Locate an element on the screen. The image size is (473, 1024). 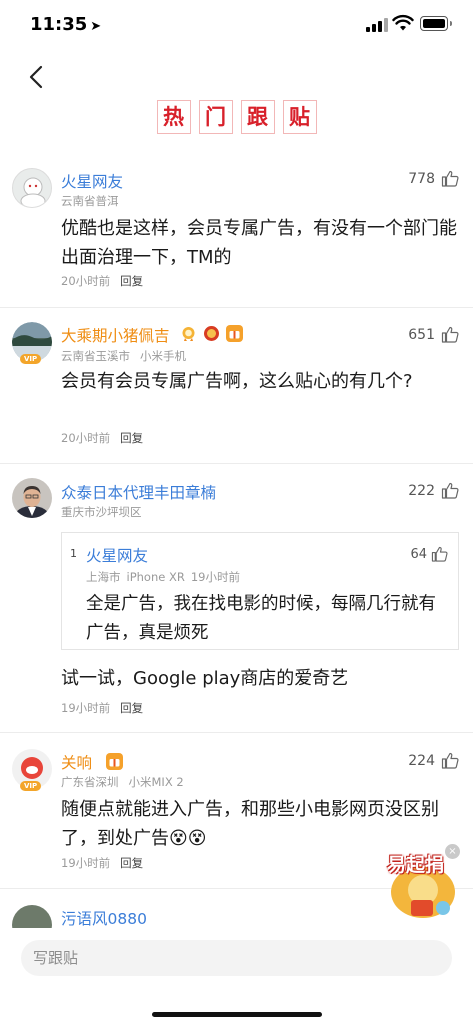
title-char: 跟 is located at coordinates (257, 117).